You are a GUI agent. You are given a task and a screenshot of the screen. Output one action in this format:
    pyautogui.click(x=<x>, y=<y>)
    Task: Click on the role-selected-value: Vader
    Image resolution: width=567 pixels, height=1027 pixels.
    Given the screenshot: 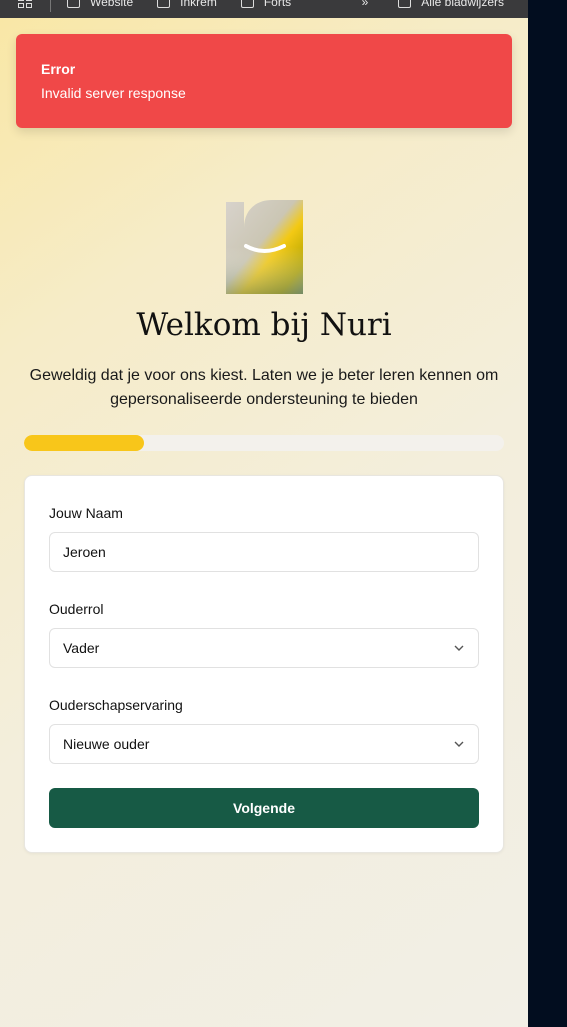 What is the action you would take?
    pyautogui.click(x=81, y=648)
    